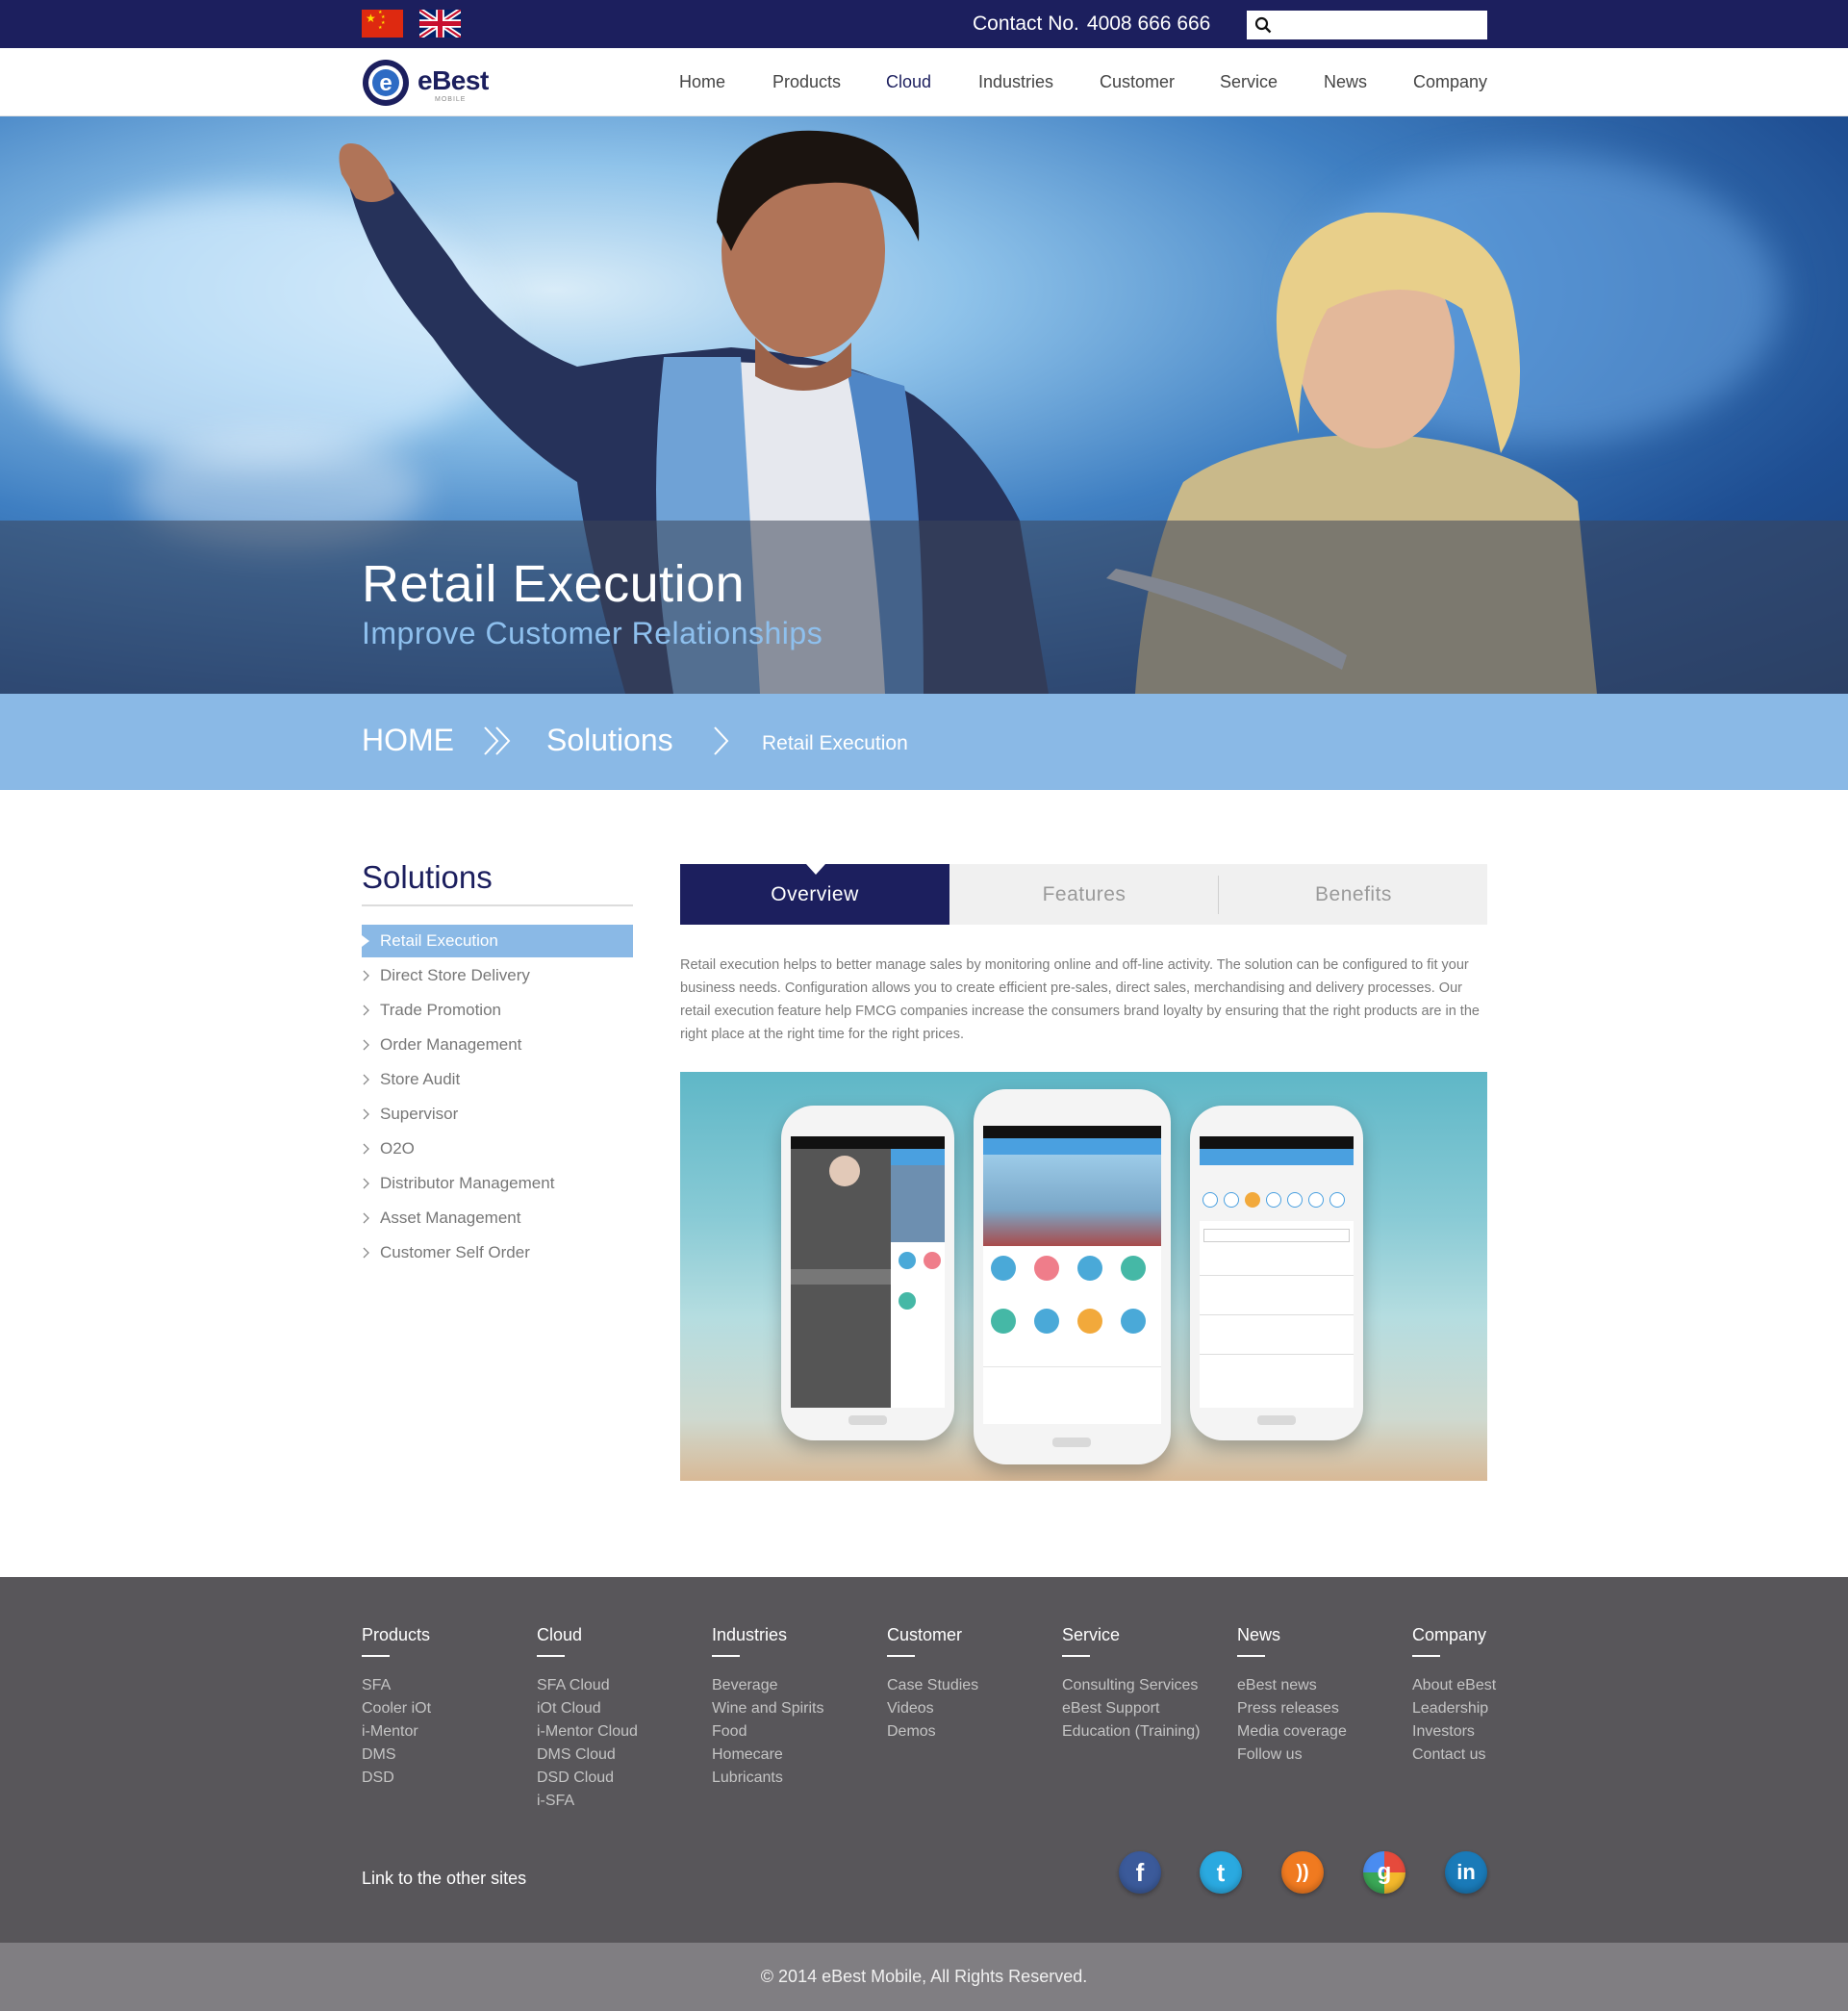 The image size is (1848, 2011). Describe the element at coordinates (1292, 1686) in the screenshot. I see `footer-link: eBest news` at that location.